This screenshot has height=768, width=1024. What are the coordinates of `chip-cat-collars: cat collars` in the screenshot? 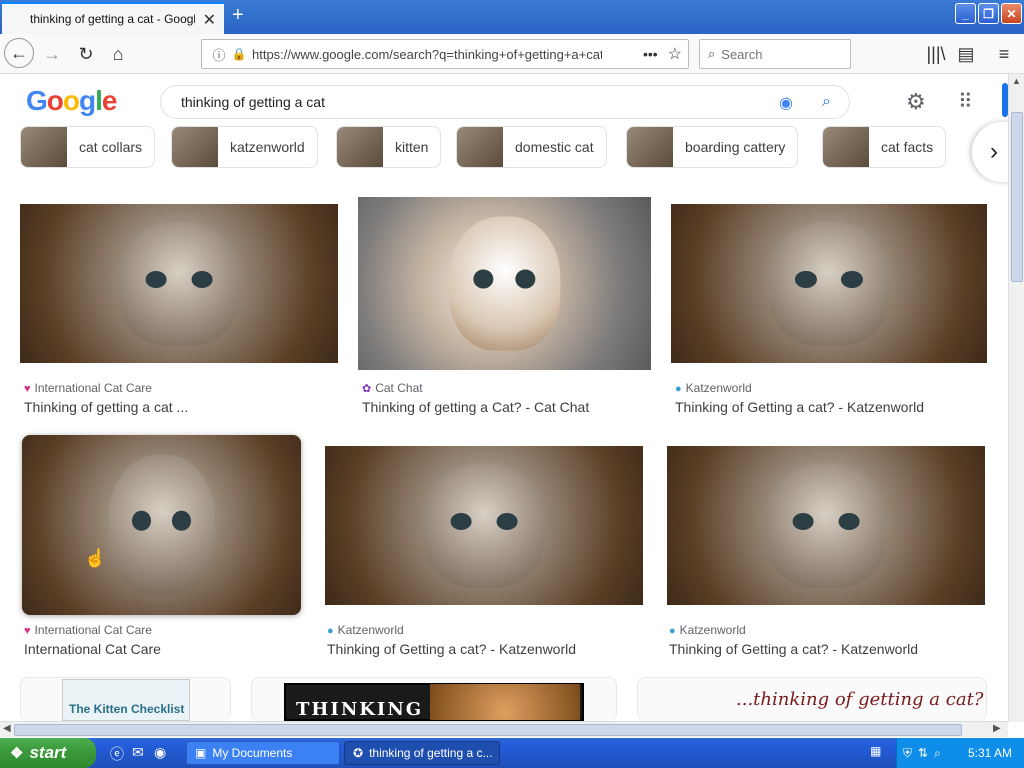 It's located at (88, 147).